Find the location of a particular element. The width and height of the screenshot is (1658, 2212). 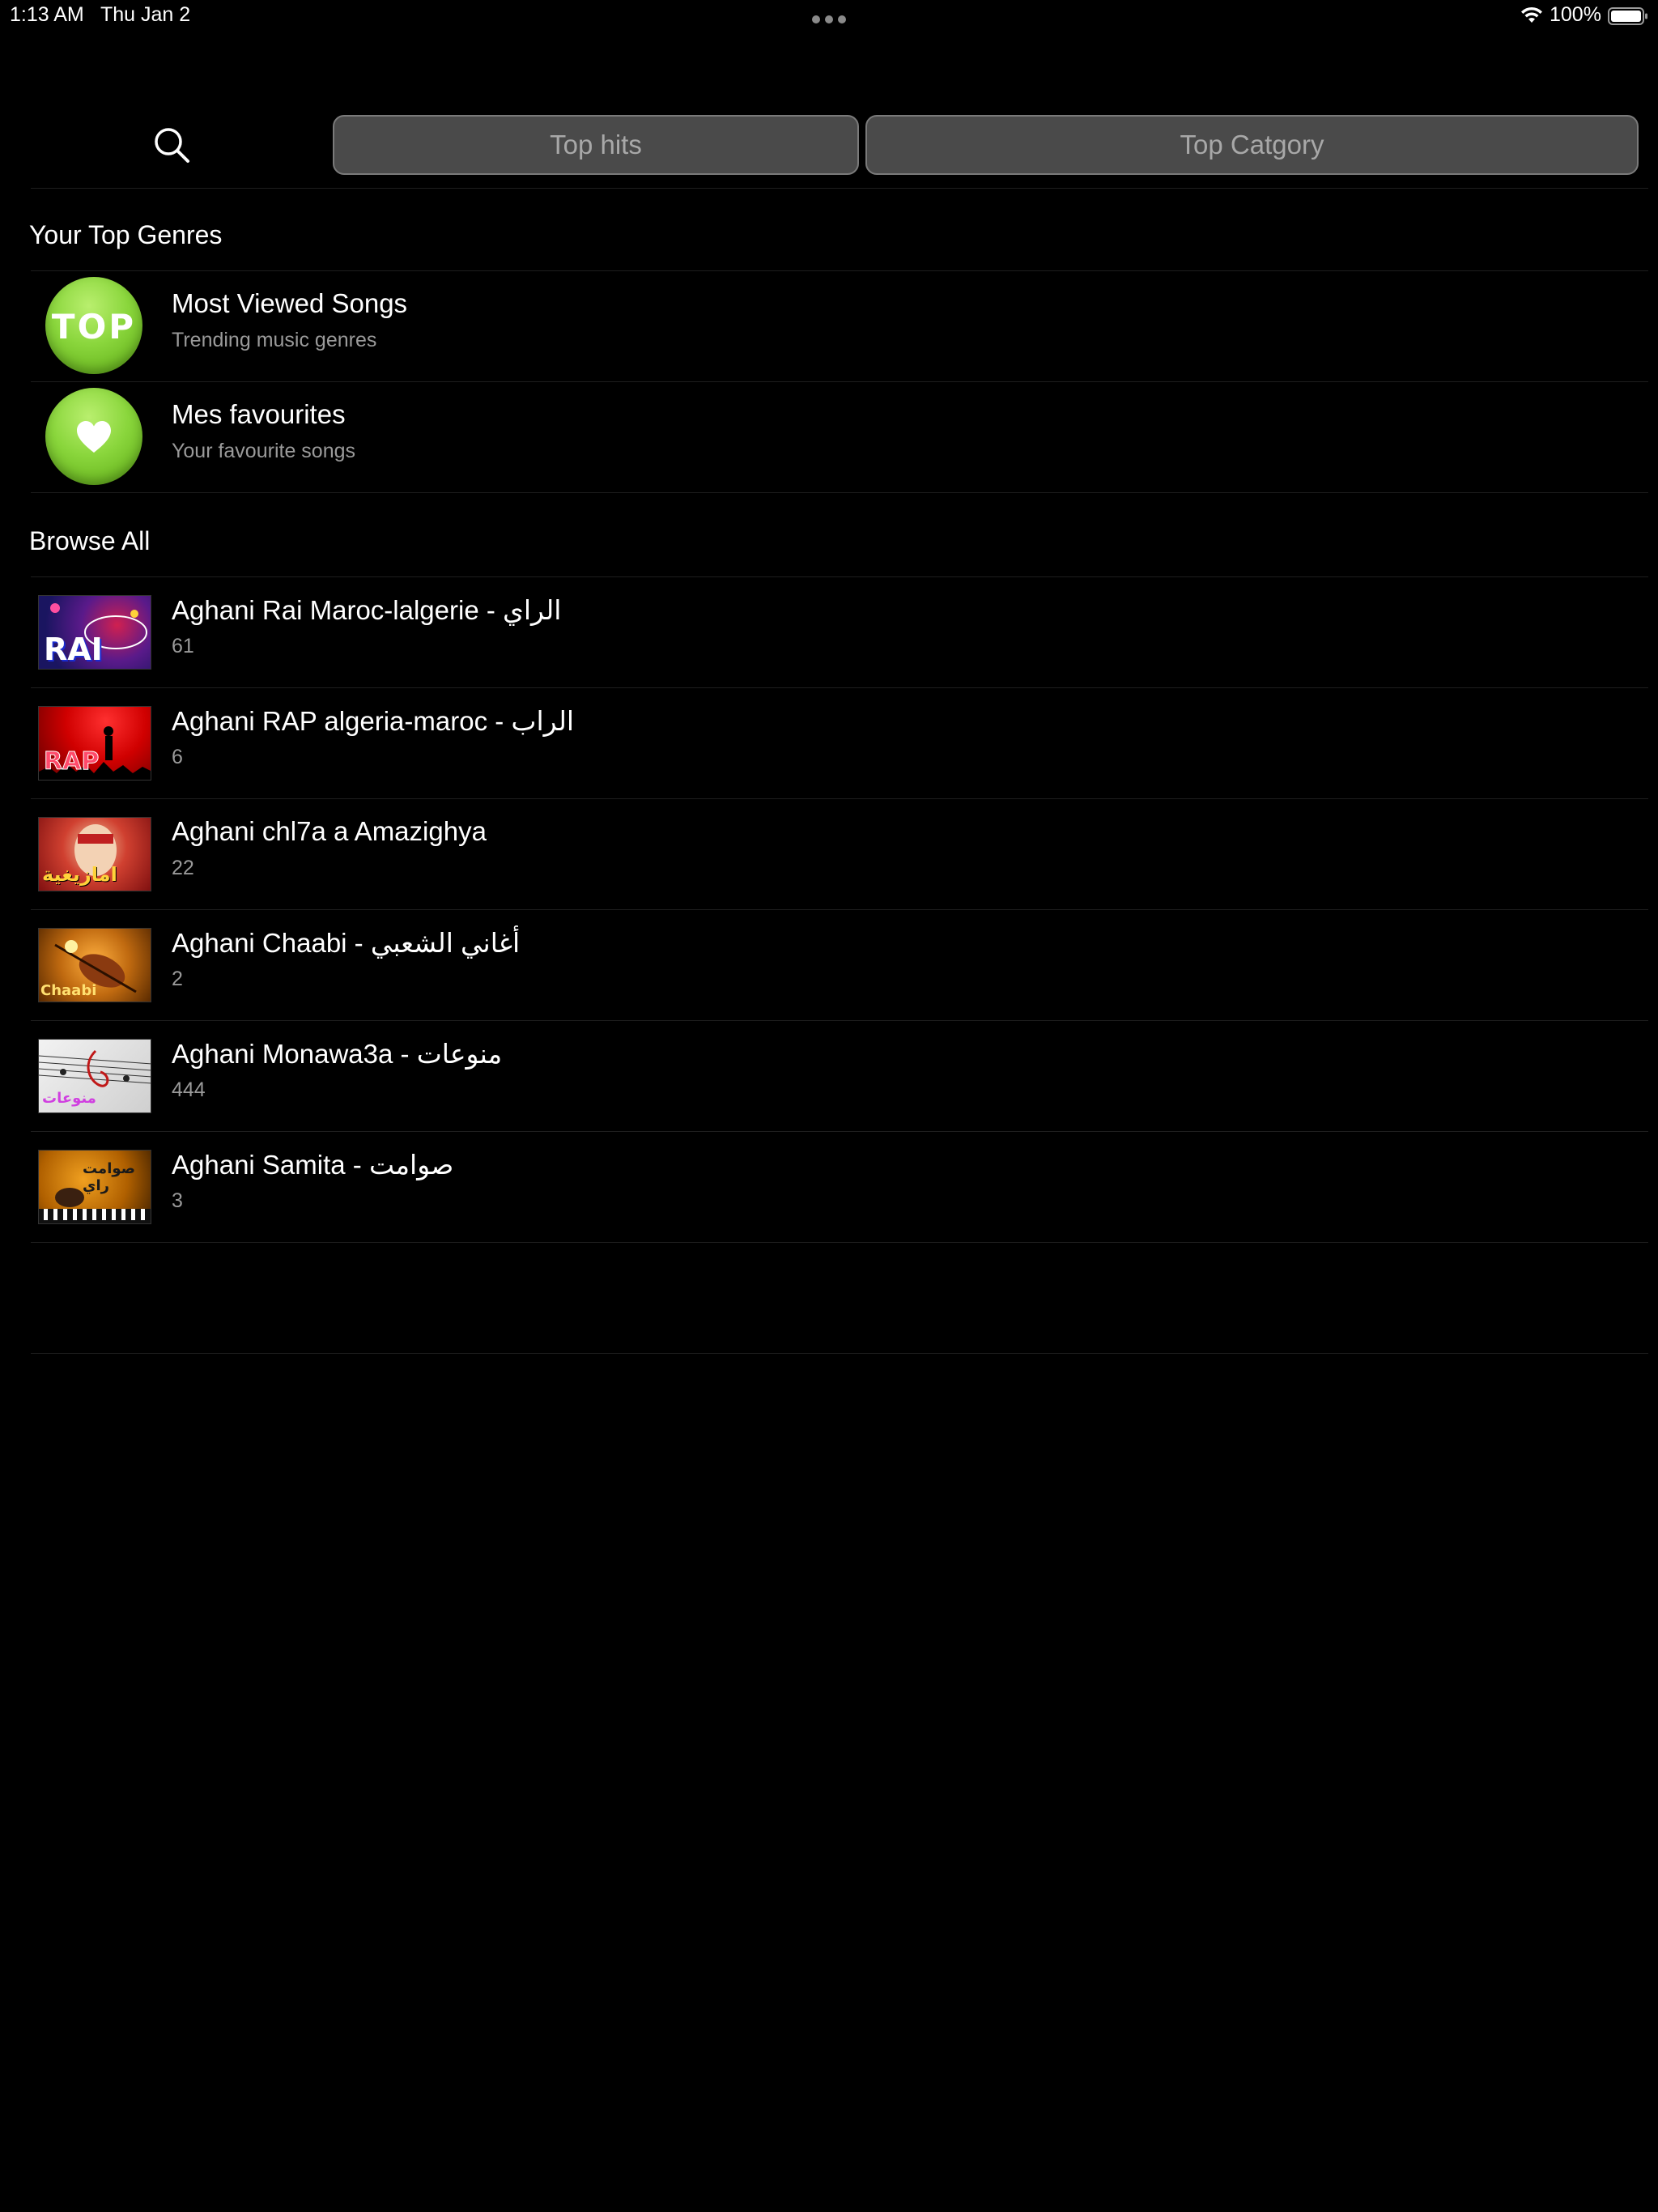

list-item-rai: RAI Aghani Rai Maroc-lalgerie - الراي 61 is located at coordinates (839, 633).